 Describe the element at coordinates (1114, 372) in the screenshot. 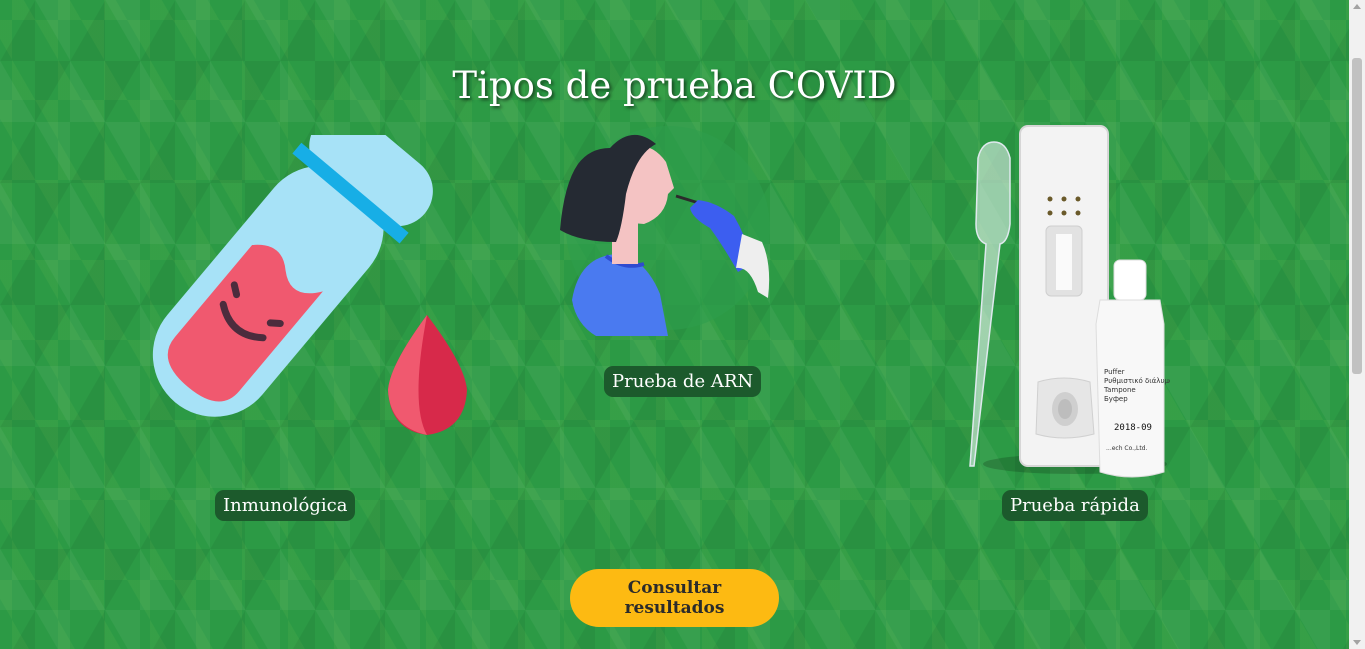

I see `kit-label-line-1: Puffer` at that location.